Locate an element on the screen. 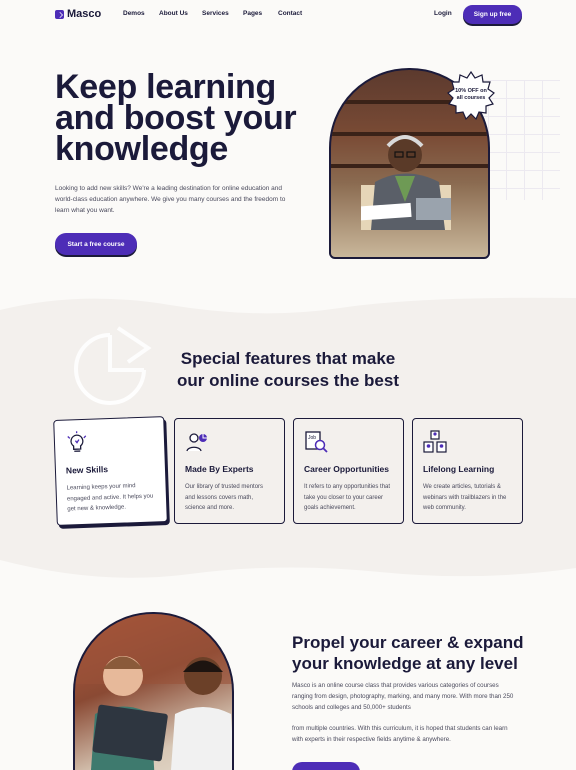 The image size is (576, 770). feature-title: New Skills is located at coordinates (87, 470).